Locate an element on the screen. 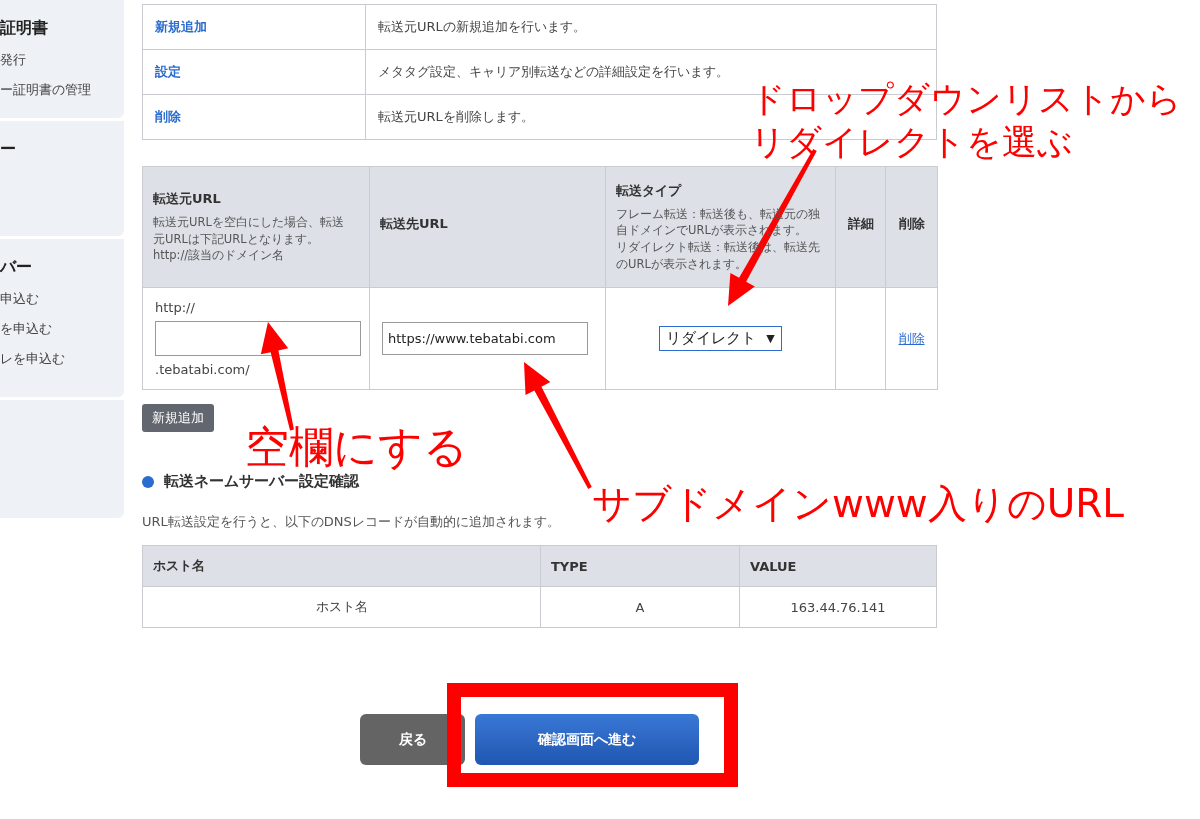 Image resolution: width=1200 pixels, height=819 pixels. type-dropdown: リダイレクト ▼ is located at coordinates (720, 338).